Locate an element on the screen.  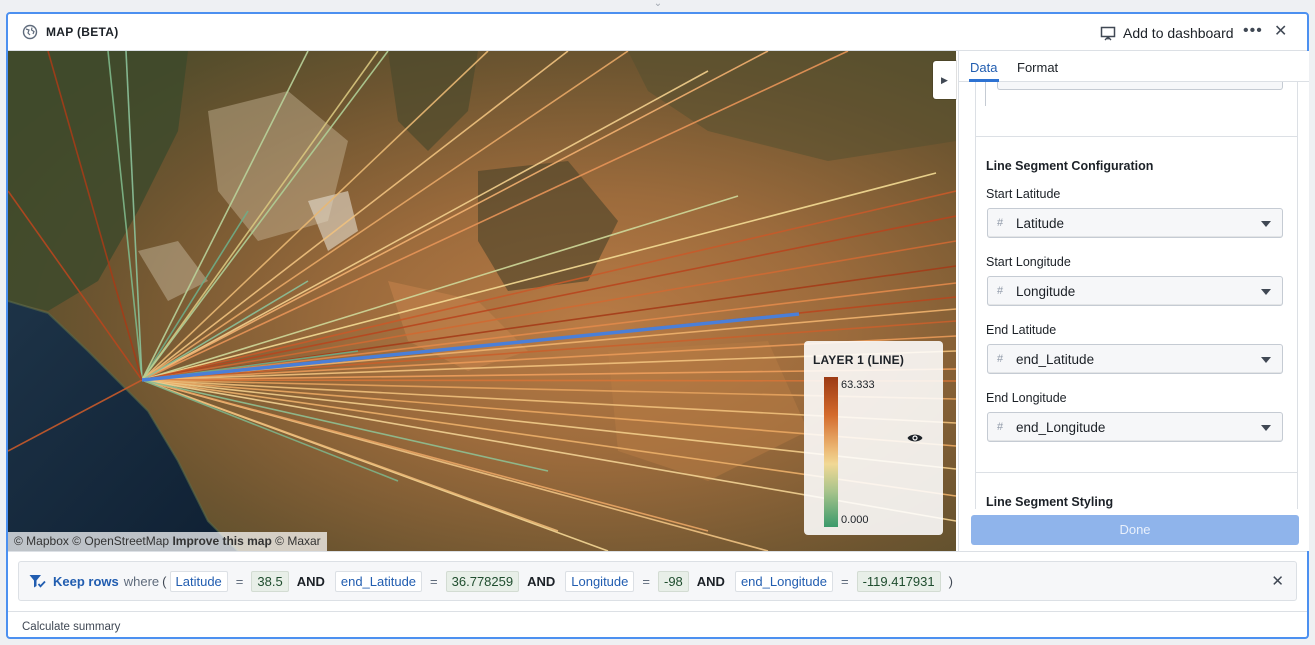
filter-column-chip: Longitude is located at coordinates (600, 581).